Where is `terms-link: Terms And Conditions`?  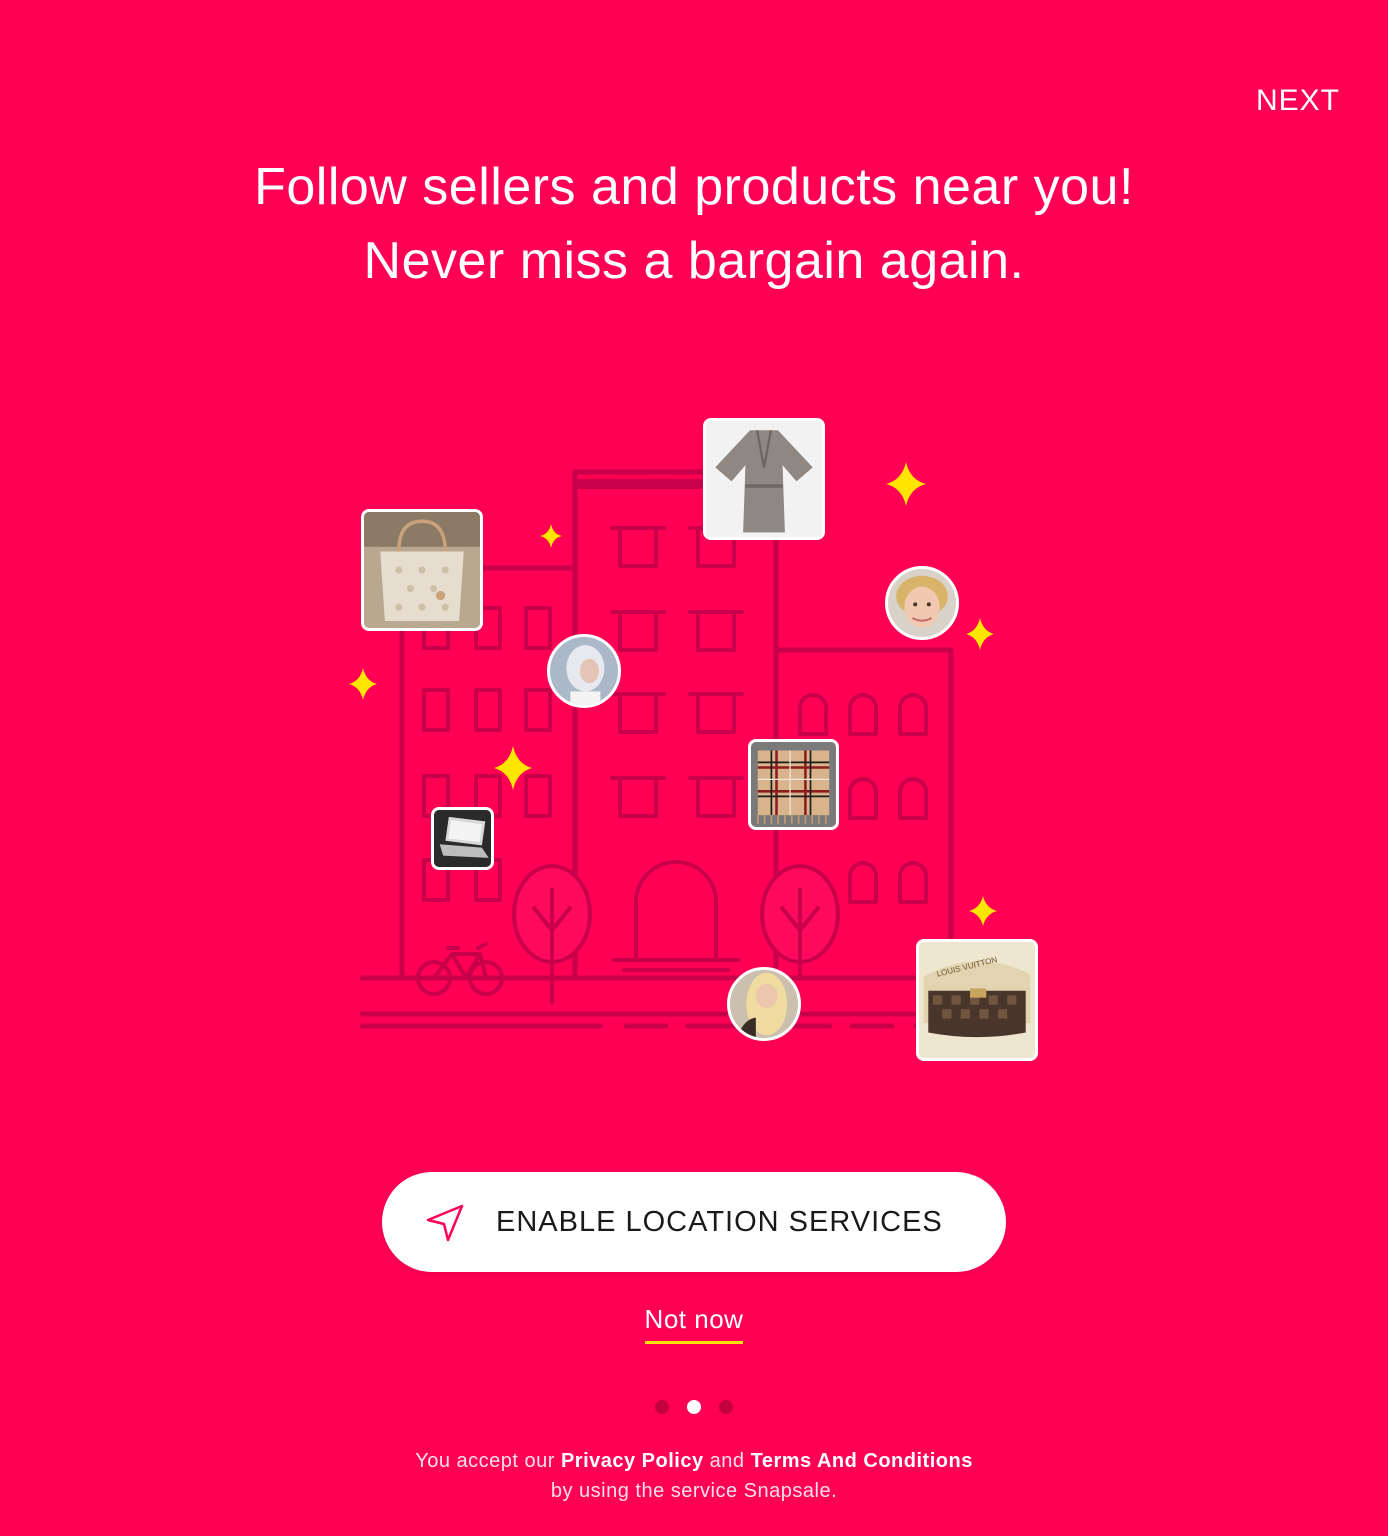
terms-link: Terms And Conditions is located at coordinates (862, 1461).